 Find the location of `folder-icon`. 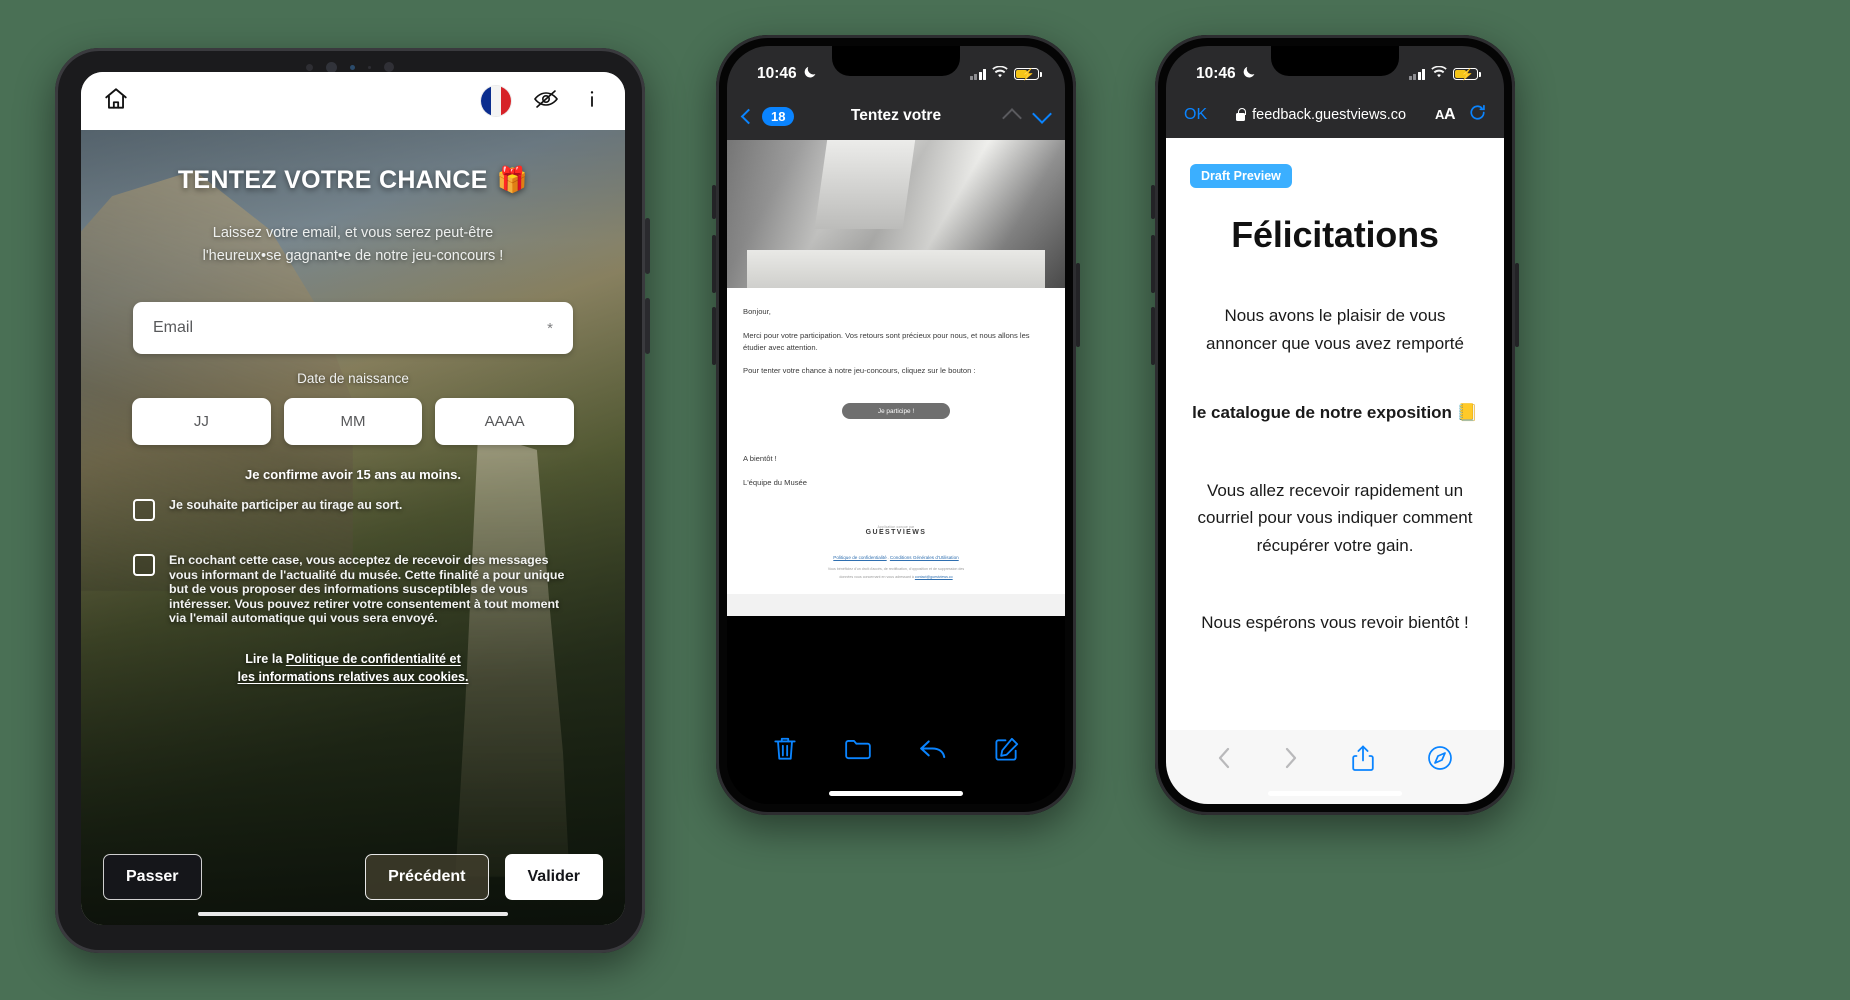

folder-icon is located at coordinates (858, 749).